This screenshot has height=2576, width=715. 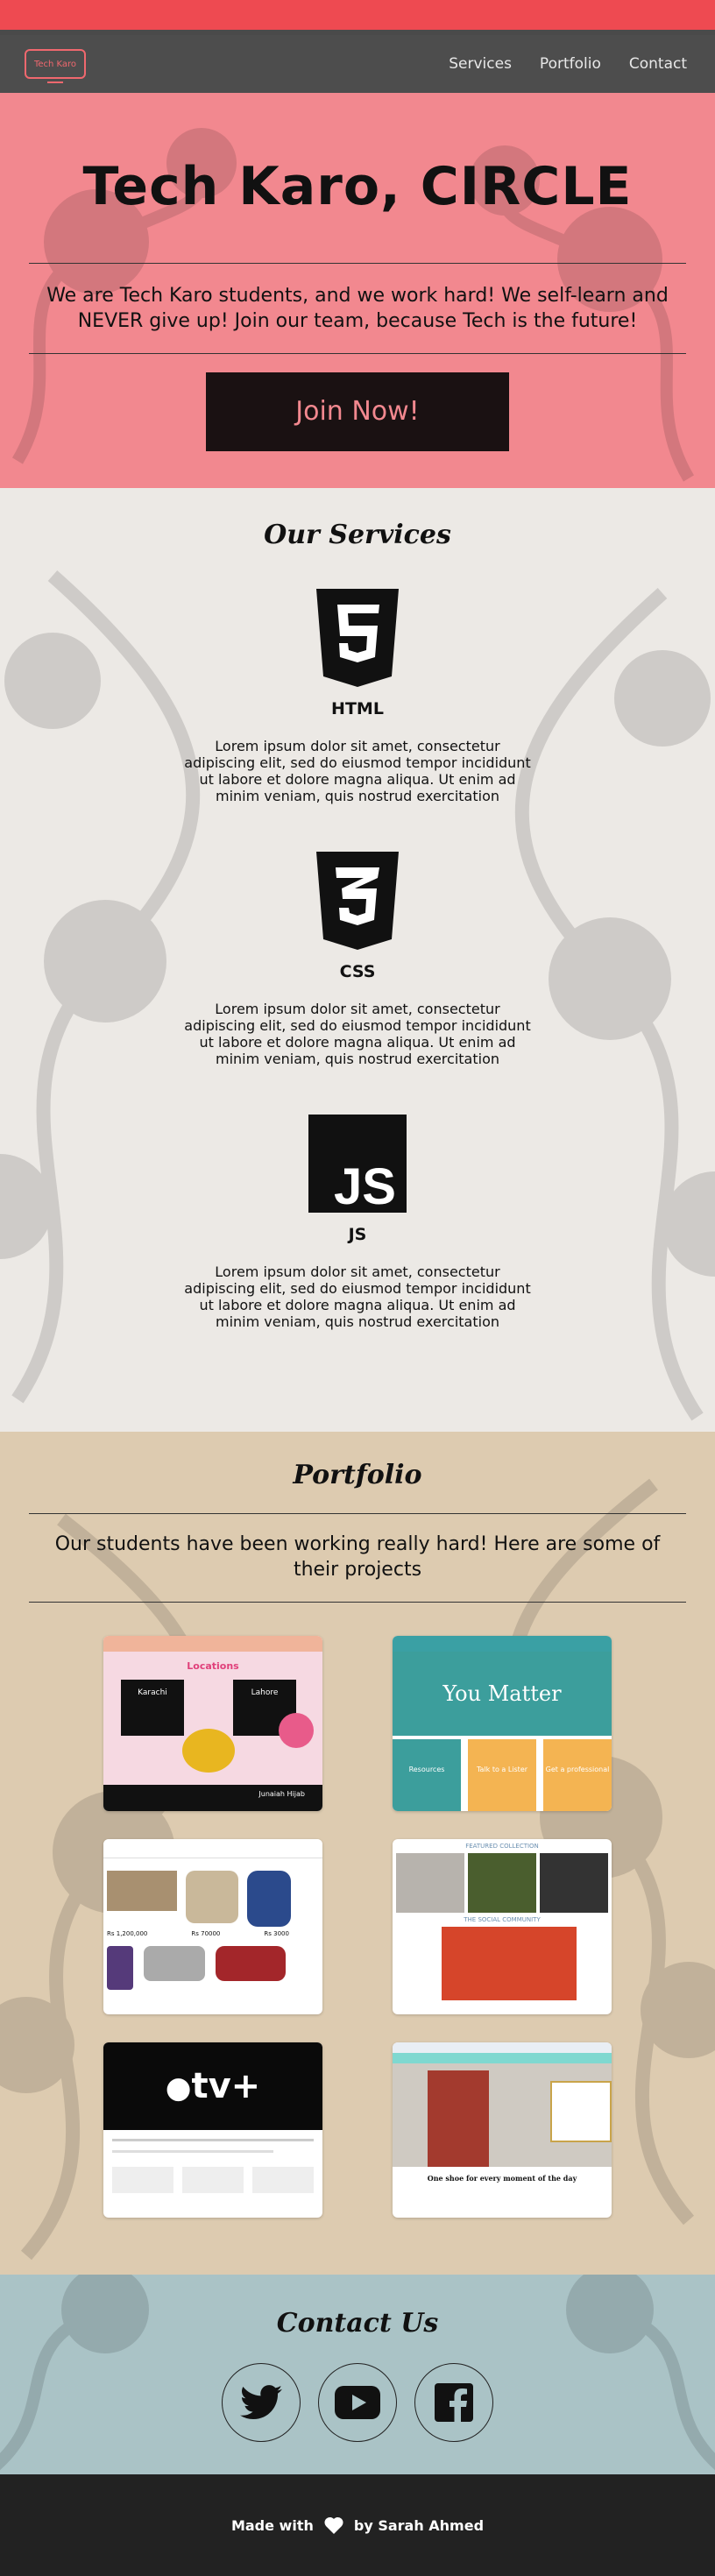 What do you see at coordinates (357, 708) in the screenshot?
I see `service-name: HTML` at bounding box center [357, 708].